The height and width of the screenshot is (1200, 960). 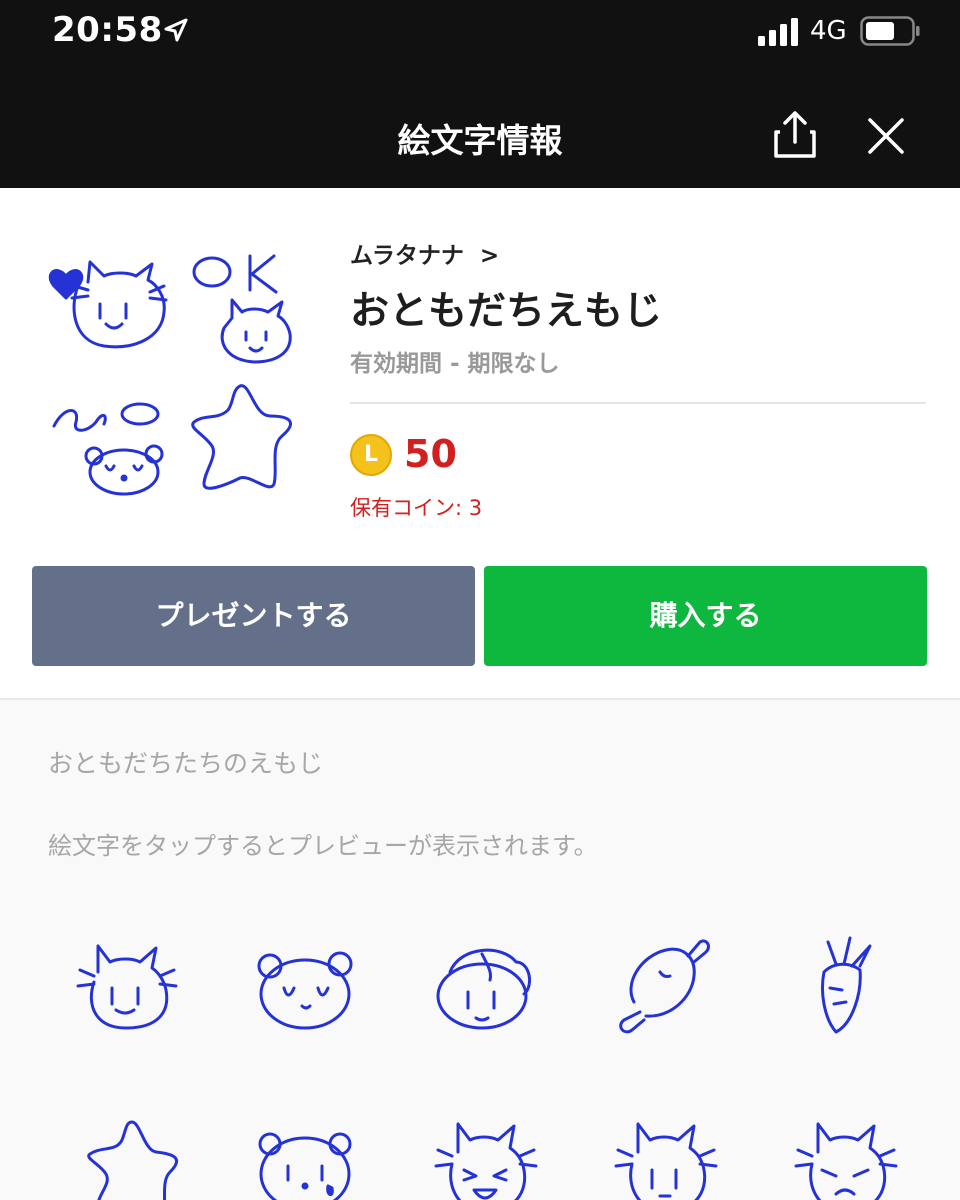 I want to click on share-icon, so click(x=795, y=135).